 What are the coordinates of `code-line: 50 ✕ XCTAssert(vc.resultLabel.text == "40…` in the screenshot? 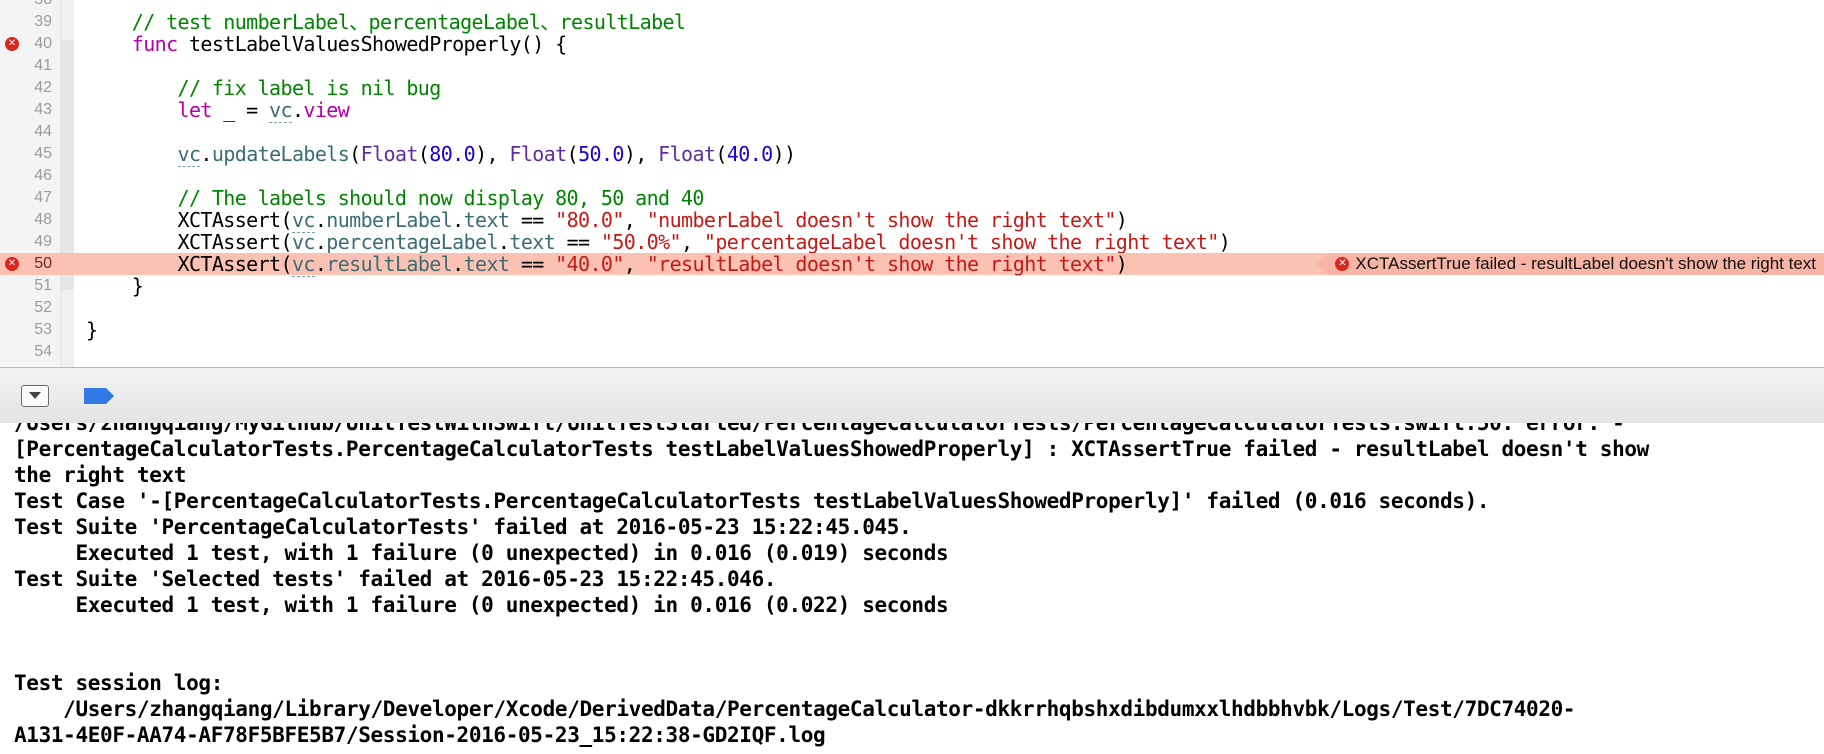 It's located at (912, 264).